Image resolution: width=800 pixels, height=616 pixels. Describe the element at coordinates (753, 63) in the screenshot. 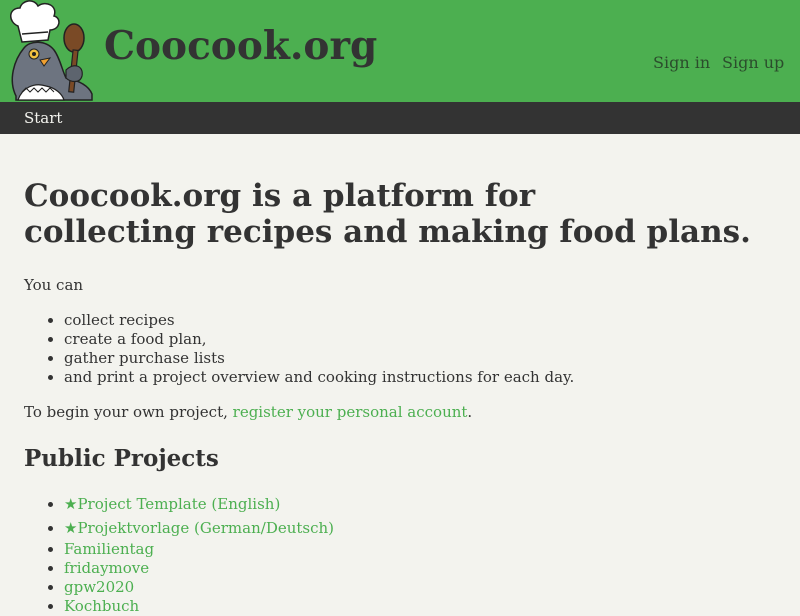

I see `sign-up-link: Sign up` at that location.